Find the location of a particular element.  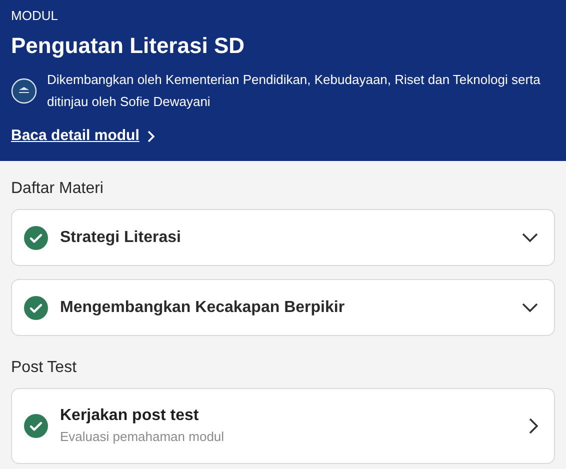

section-heading: Daftar Materi is located at coordinates (57, 189).